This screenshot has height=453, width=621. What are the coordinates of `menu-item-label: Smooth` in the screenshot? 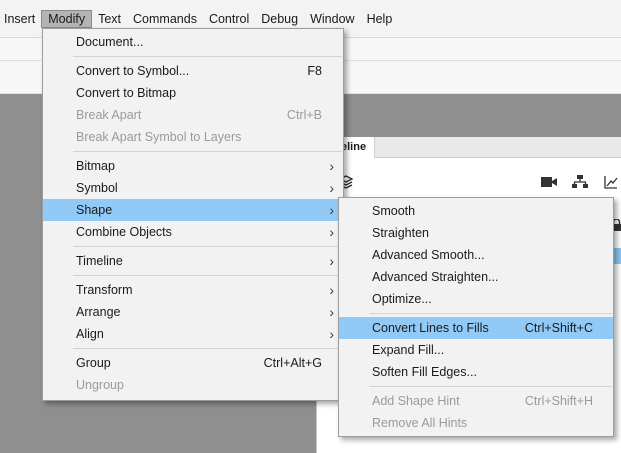 It's located at (394, 211).